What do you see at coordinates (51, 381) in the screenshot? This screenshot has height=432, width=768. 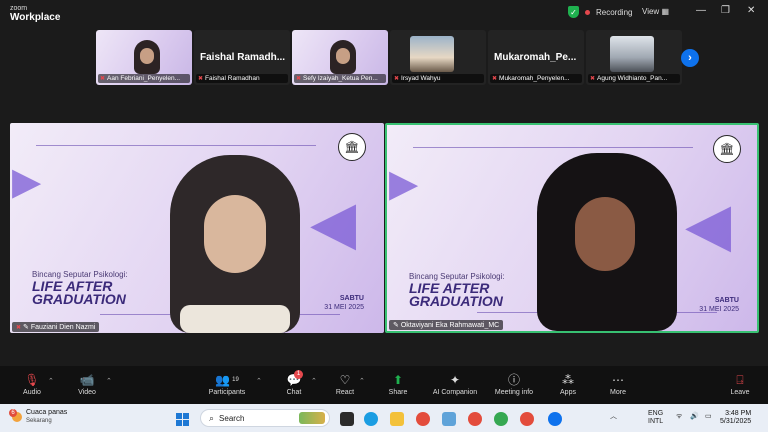 I see `audio-options-caret: ⌃` at bounding box center [51, 381].